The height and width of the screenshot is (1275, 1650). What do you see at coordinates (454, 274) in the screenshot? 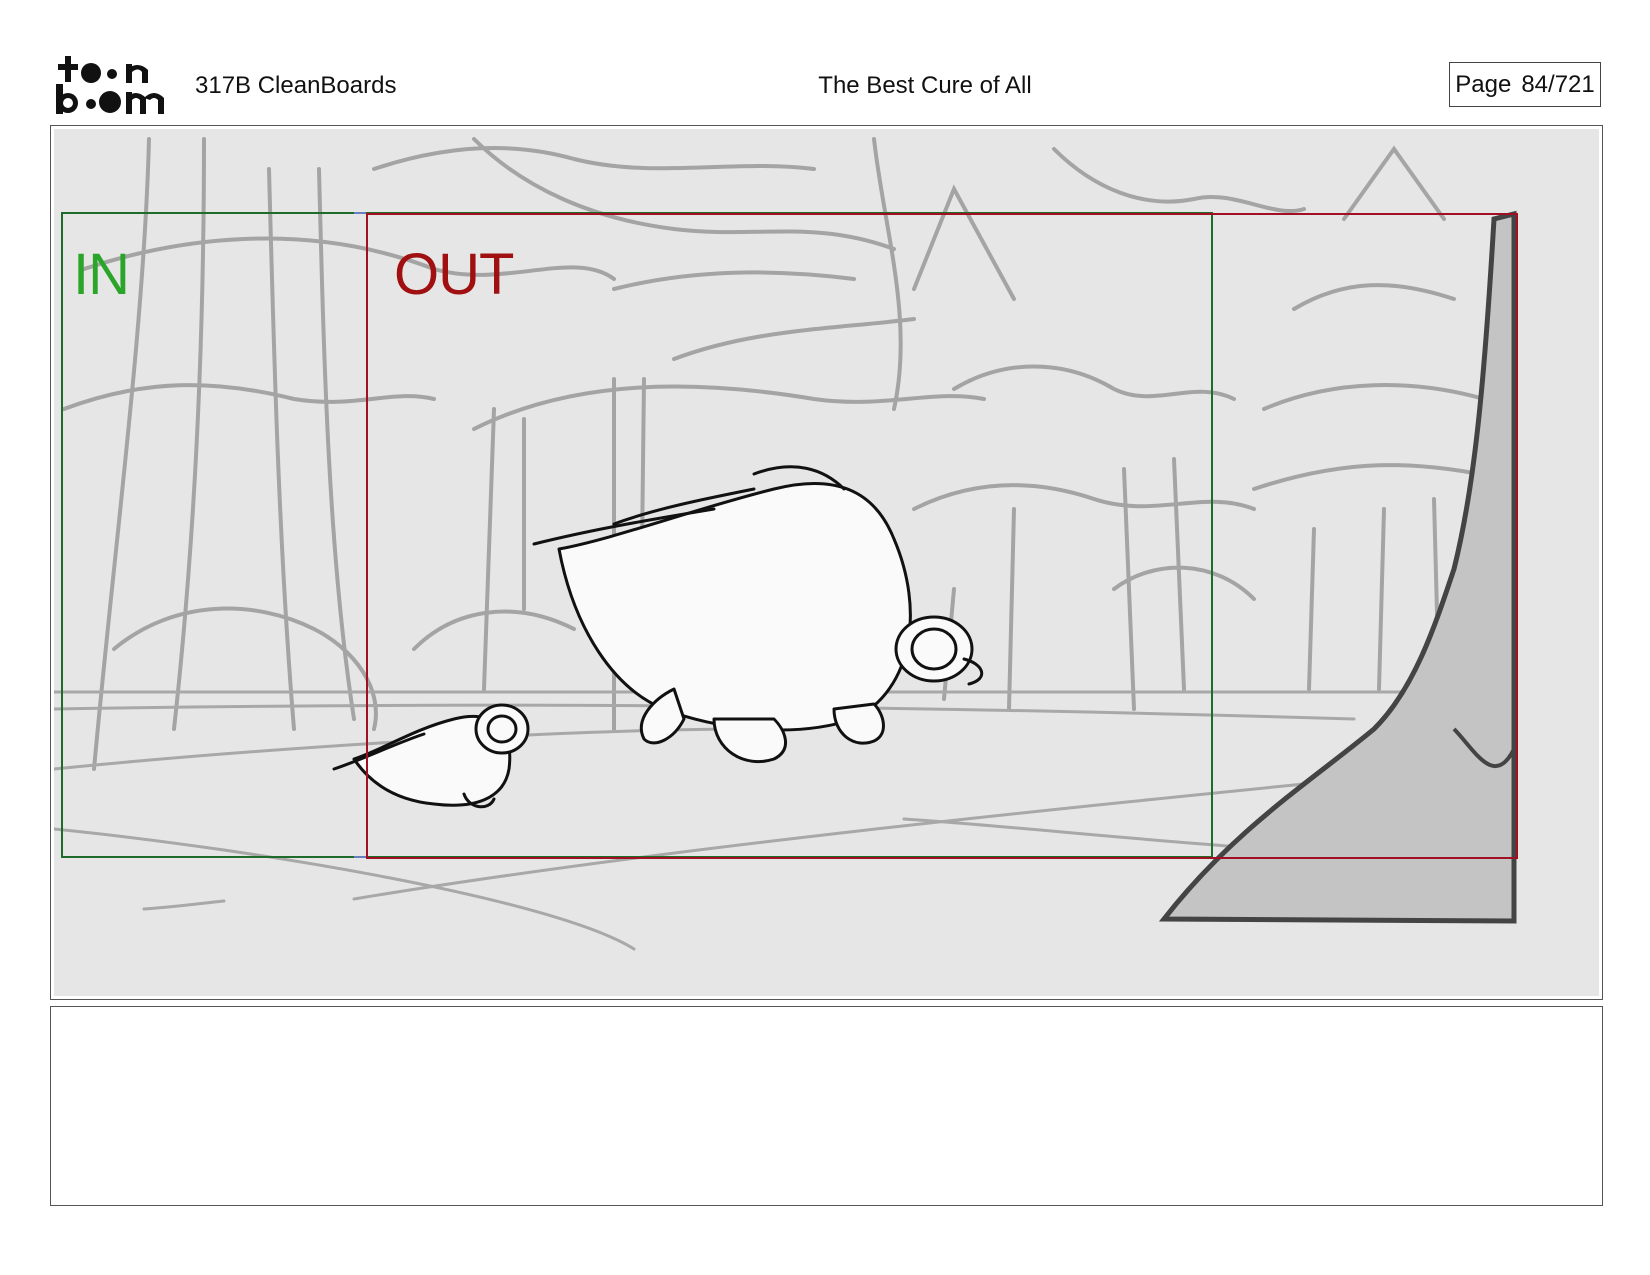
I see `out-frame-label: OUT` at bounding box center [454, 274].